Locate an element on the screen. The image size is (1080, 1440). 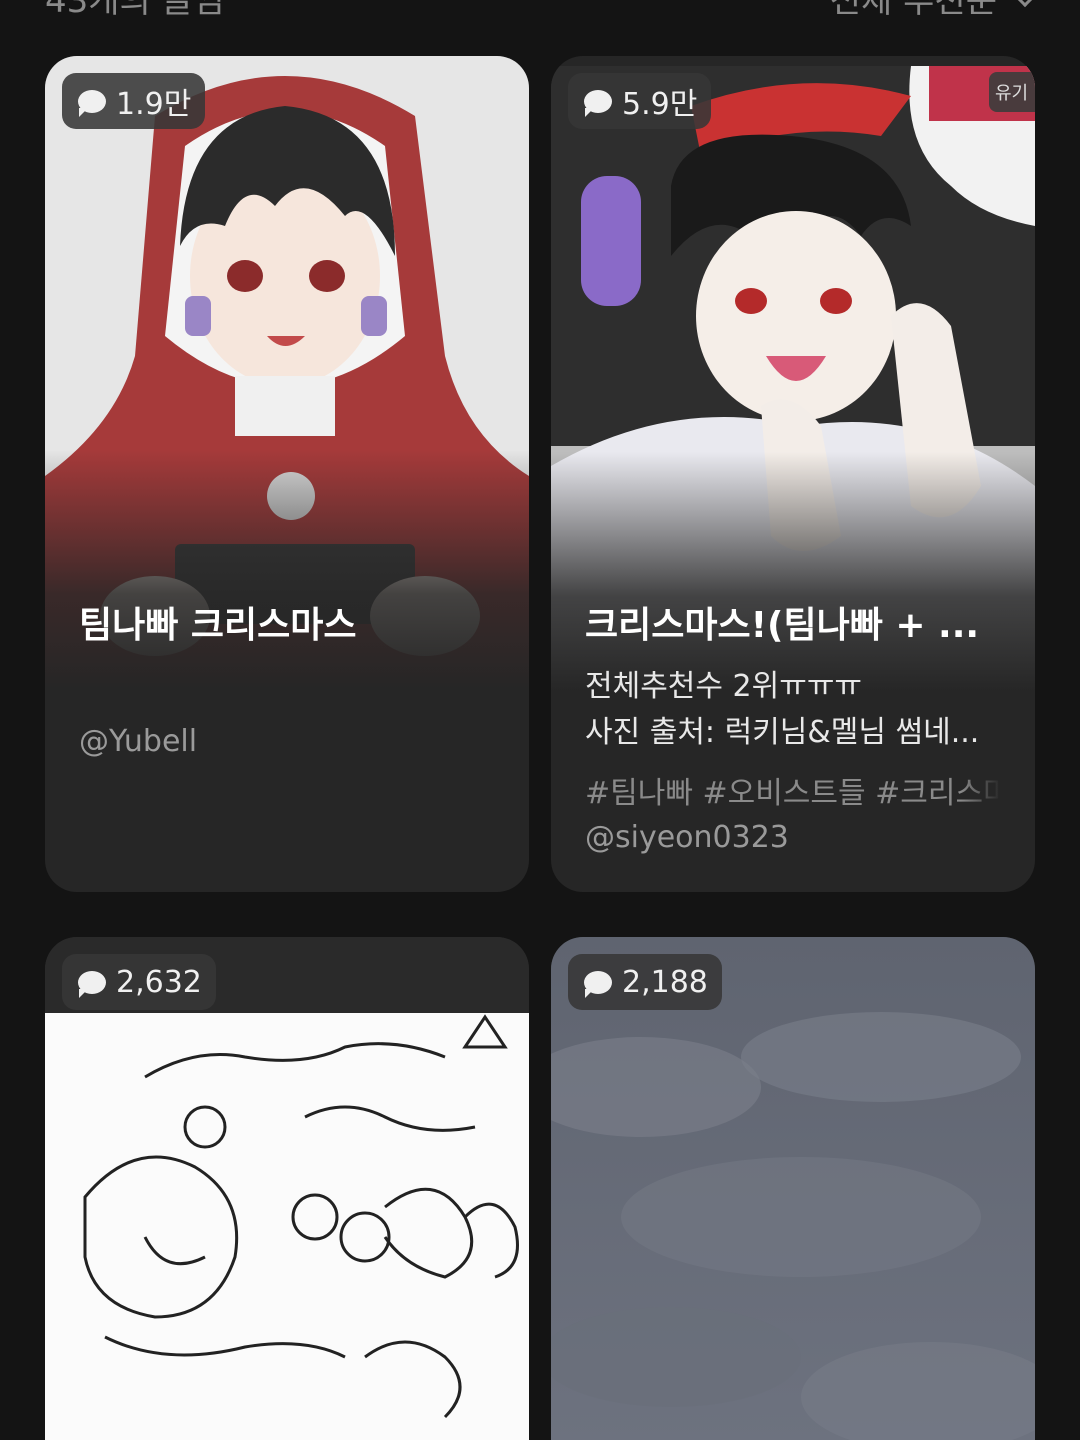
comment-count-badge: 5.9만 is located at coordinates (640, 101).